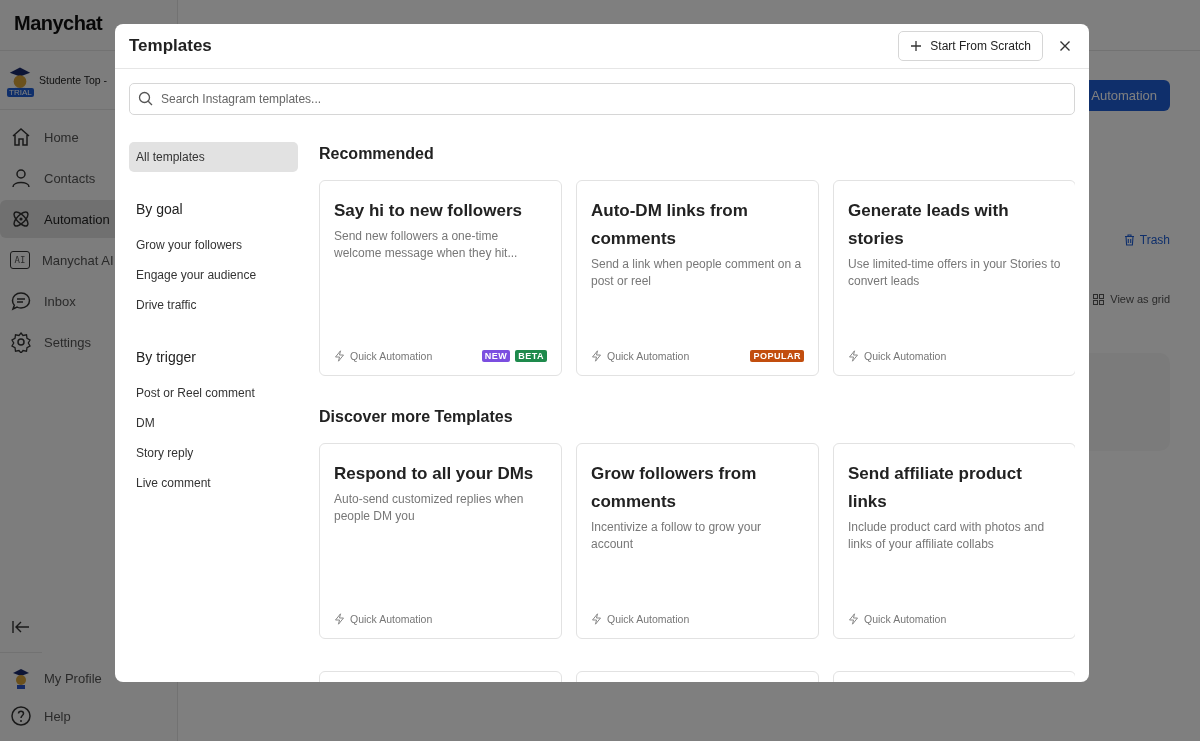 The width and height of the screenshot is (1200, 741). Describe the element at coordinates (377, 154) in the screenshot. I see `section-title: Recommended` at that location.